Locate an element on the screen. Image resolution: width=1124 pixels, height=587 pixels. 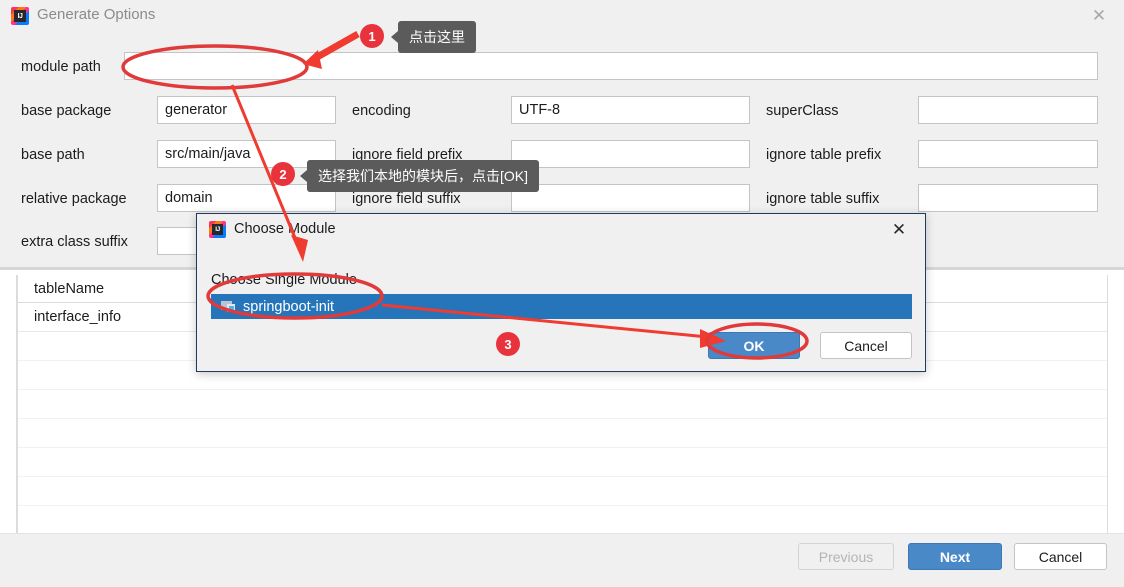
encoding-label: encoding is located at coordinates (381, 111).